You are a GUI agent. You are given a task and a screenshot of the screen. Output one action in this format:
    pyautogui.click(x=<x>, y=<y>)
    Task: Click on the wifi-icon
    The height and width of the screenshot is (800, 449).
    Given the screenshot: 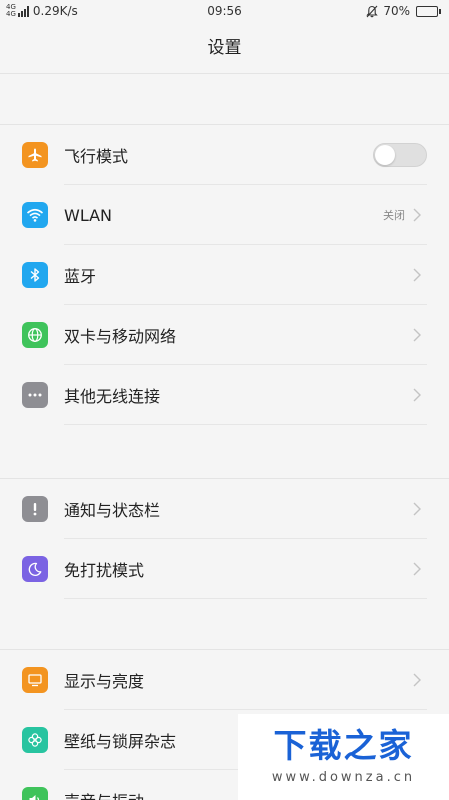 What is the action you would take?
    pyautogui.click(x=35, y=215)
    